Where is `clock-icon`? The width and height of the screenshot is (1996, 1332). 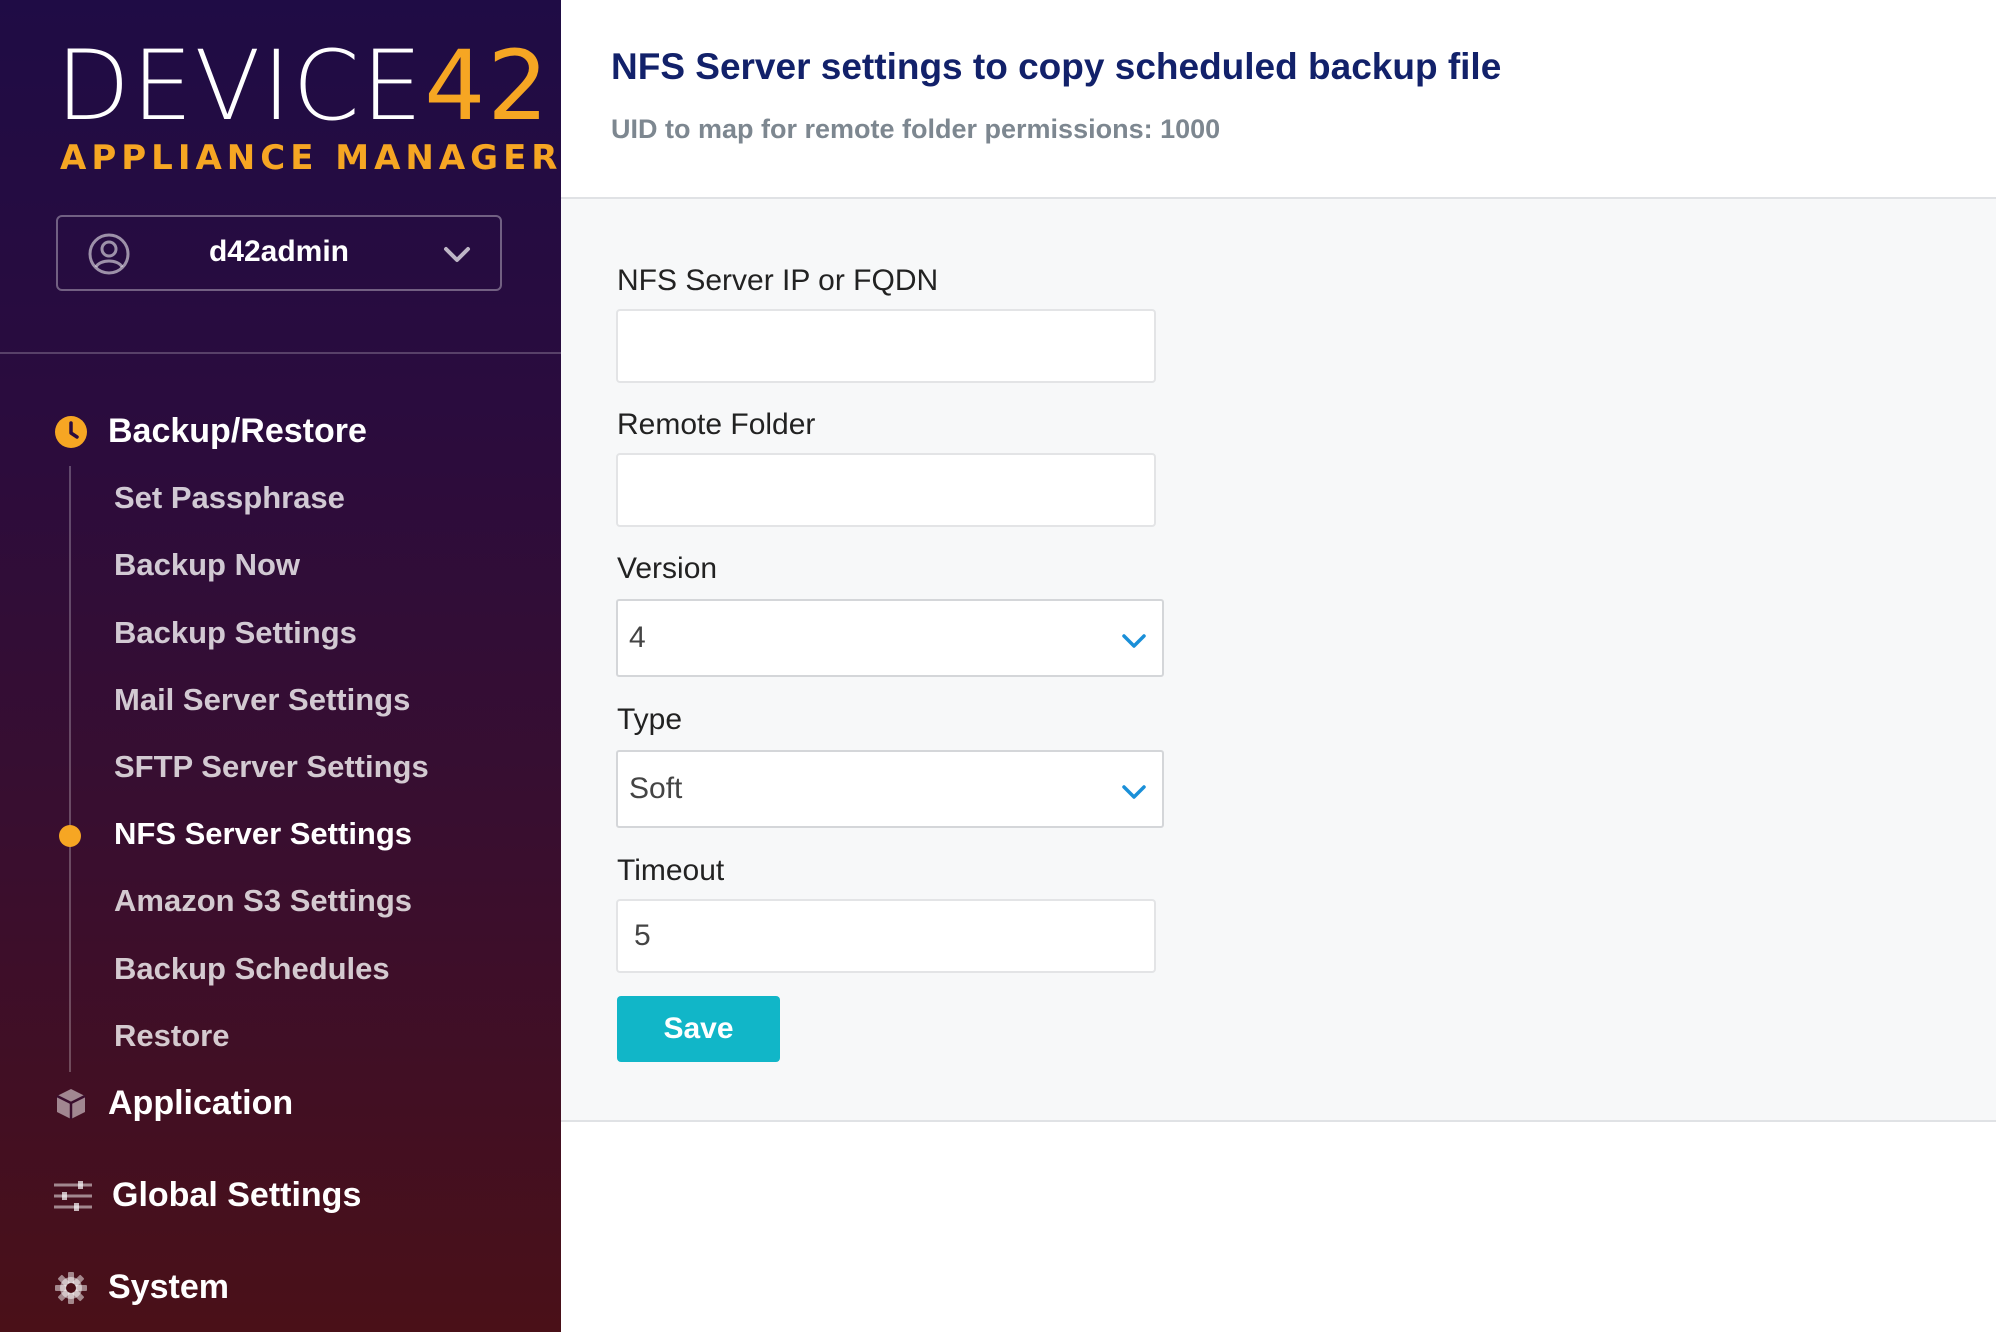
clock-icon is located at coordinates (71, 431).